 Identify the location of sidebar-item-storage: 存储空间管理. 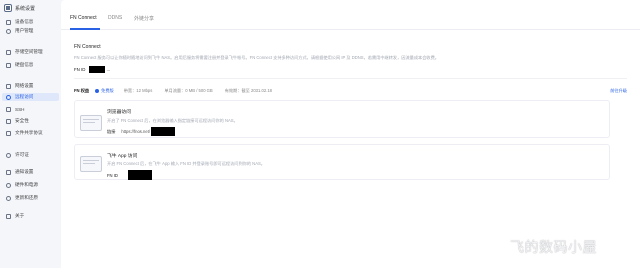
(30, 52).